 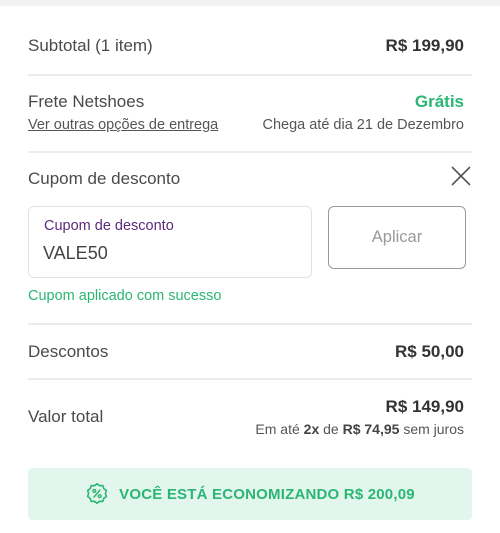 What do you see at coordinates (371, 429) in the screenshot?
I see `installment-amount: R$ 74,95` at bounding box center [371, 429].